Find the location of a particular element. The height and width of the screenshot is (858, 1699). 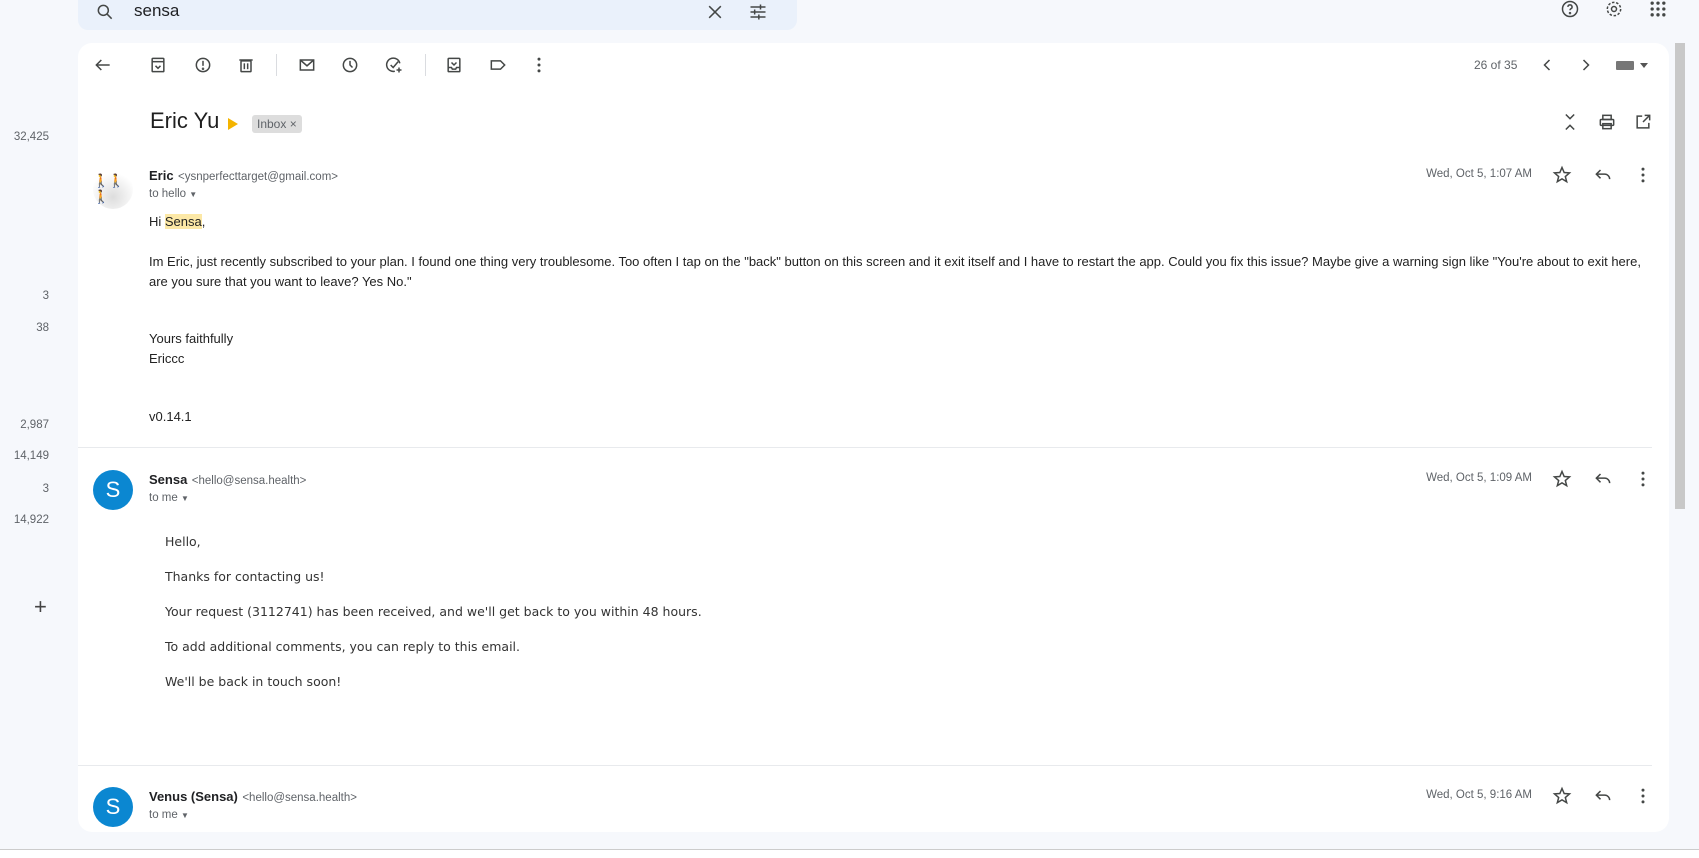

message-date: Wed, Oct 5, 1:09 AM is located at coordinates (1479, 478).